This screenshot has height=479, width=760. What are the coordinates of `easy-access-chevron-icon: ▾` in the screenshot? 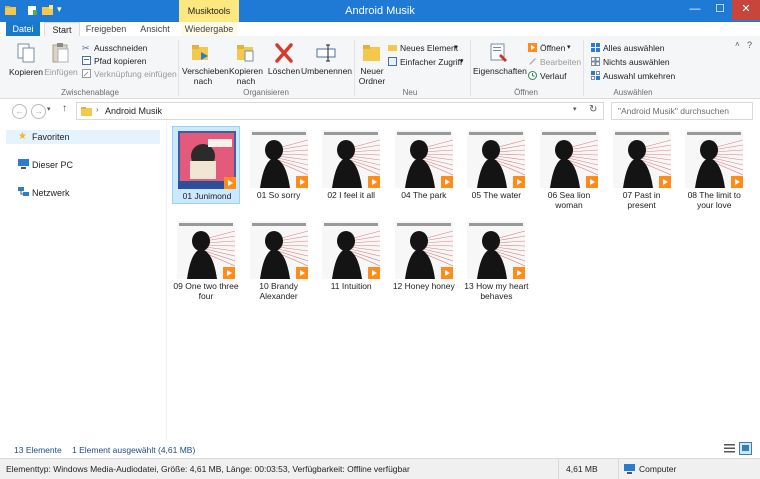 It's located at (462, 61).